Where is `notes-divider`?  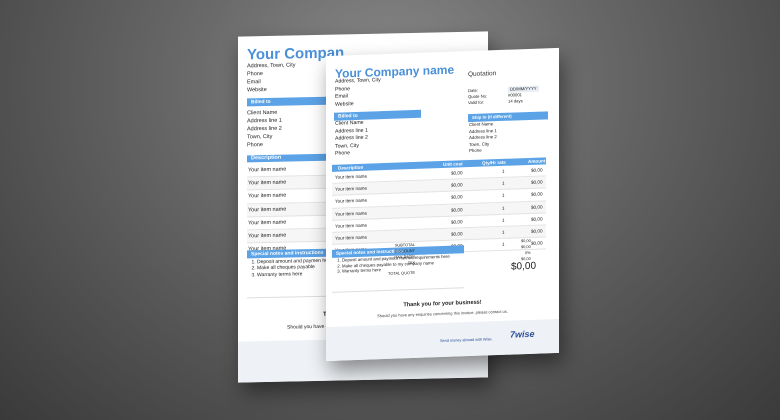 notes-divider is located at coordinates (398, 290).